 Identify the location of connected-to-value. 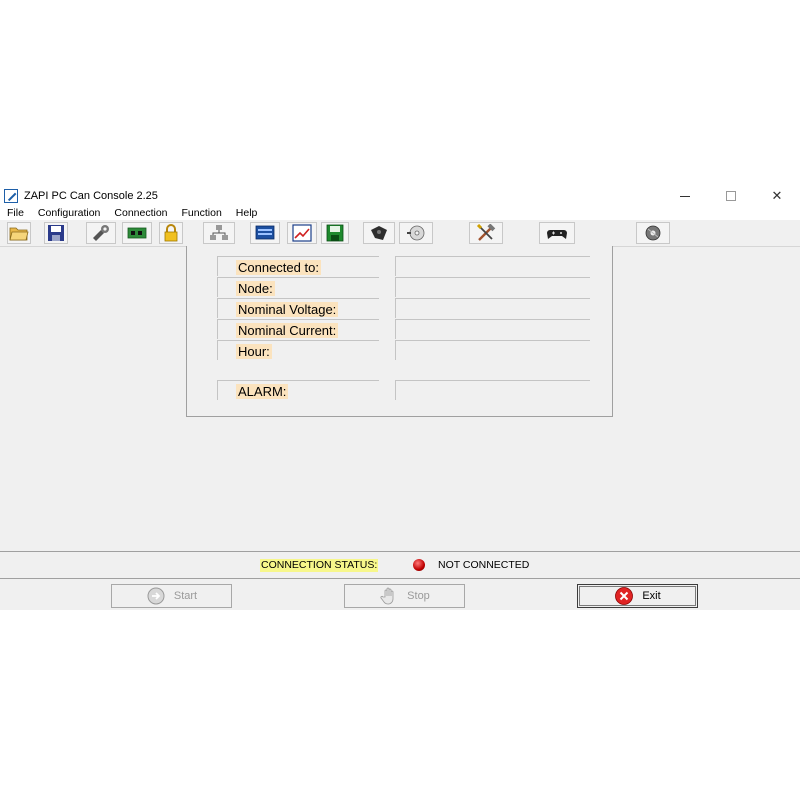
(492, 266).